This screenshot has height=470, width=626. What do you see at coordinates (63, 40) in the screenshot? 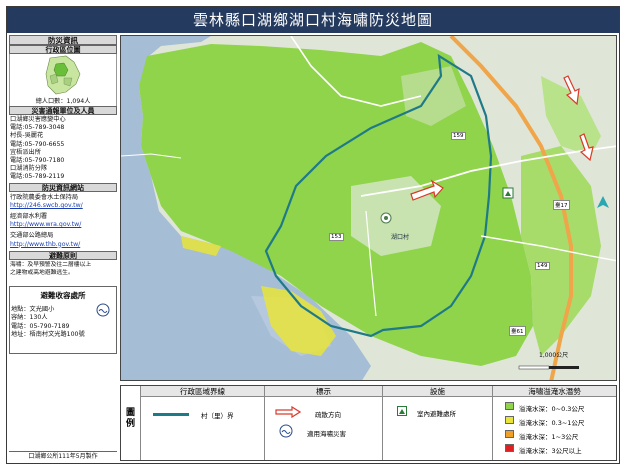
I see `sidebar-header: 防災資訊` at bounding box center [63, 40].